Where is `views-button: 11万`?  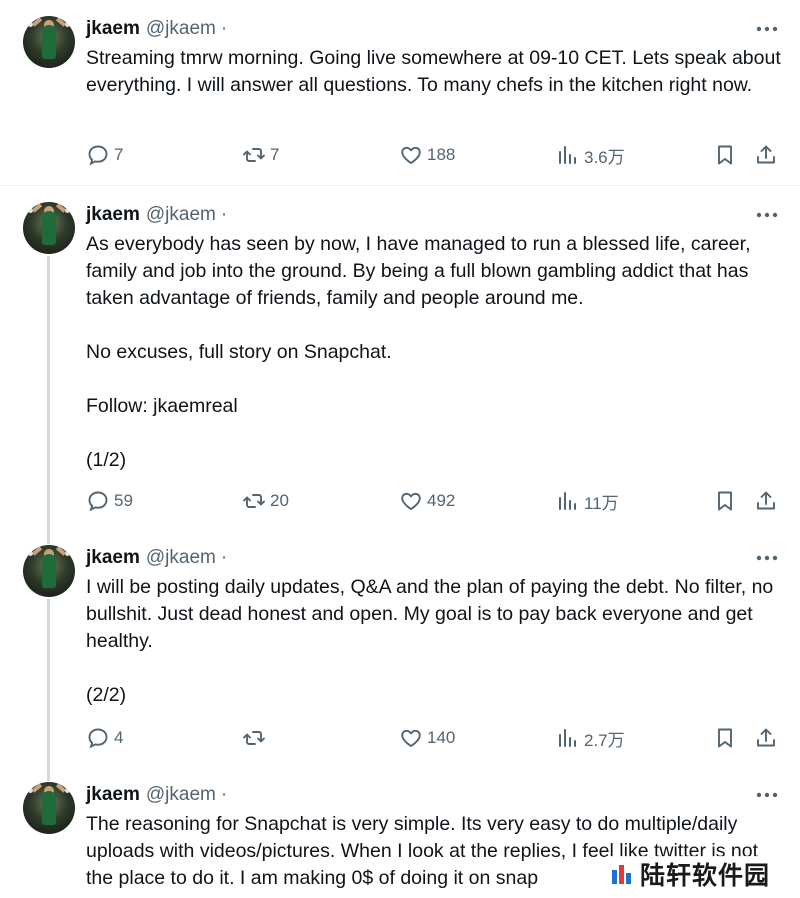 views-button: 11万 is located at coordinates (587, 501).